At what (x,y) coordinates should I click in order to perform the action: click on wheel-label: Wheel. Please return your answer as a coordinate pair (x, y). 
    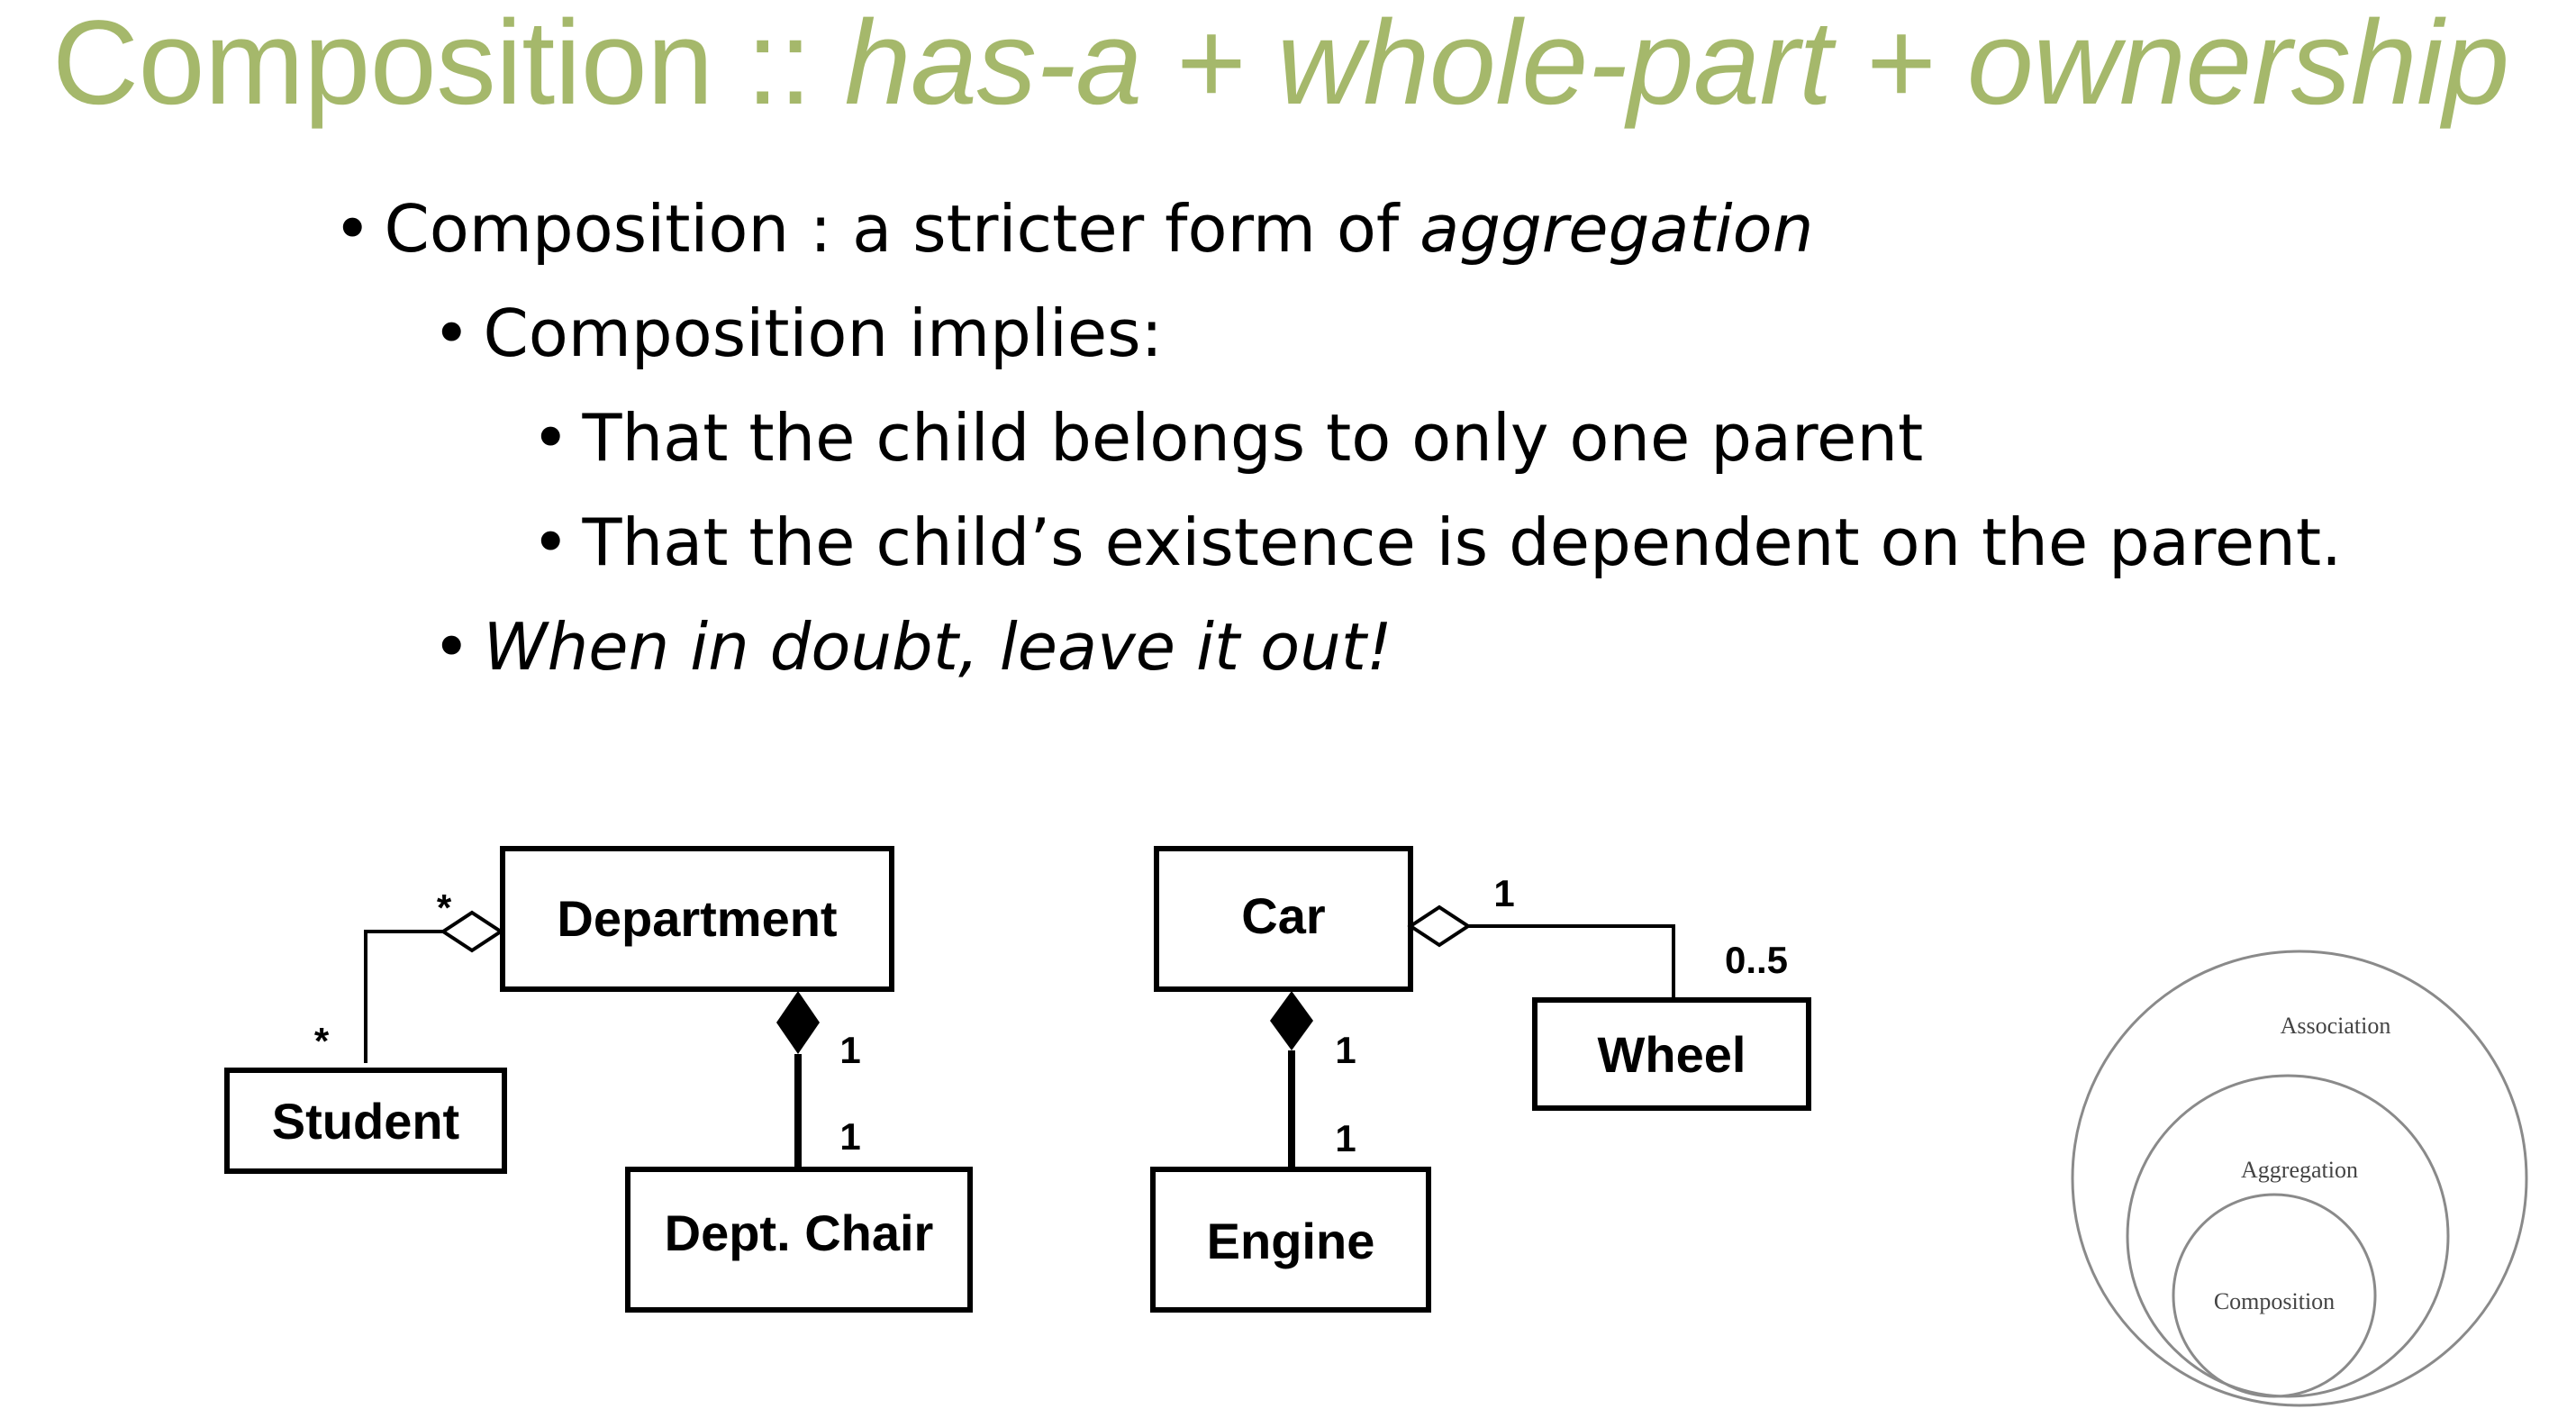
    Looking at the image, I should click on (1672, 1054).